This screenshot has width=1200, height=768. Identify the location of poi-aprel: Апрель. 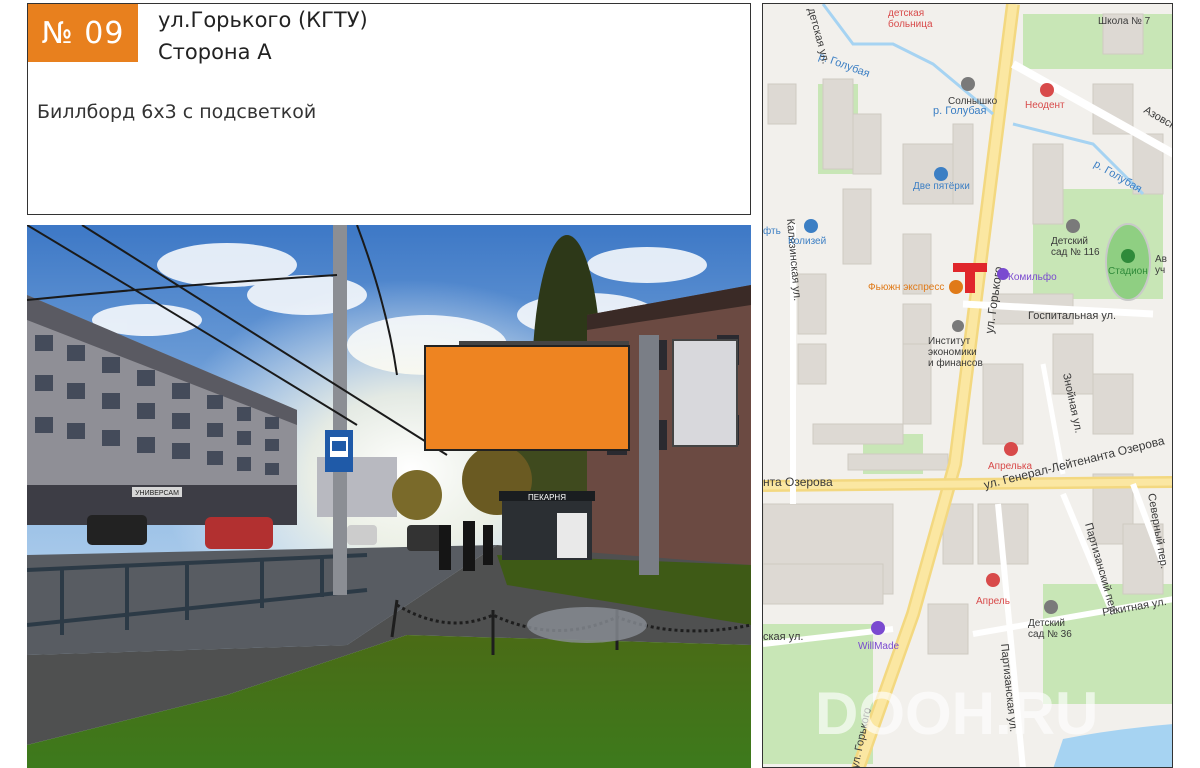
(993, 601).